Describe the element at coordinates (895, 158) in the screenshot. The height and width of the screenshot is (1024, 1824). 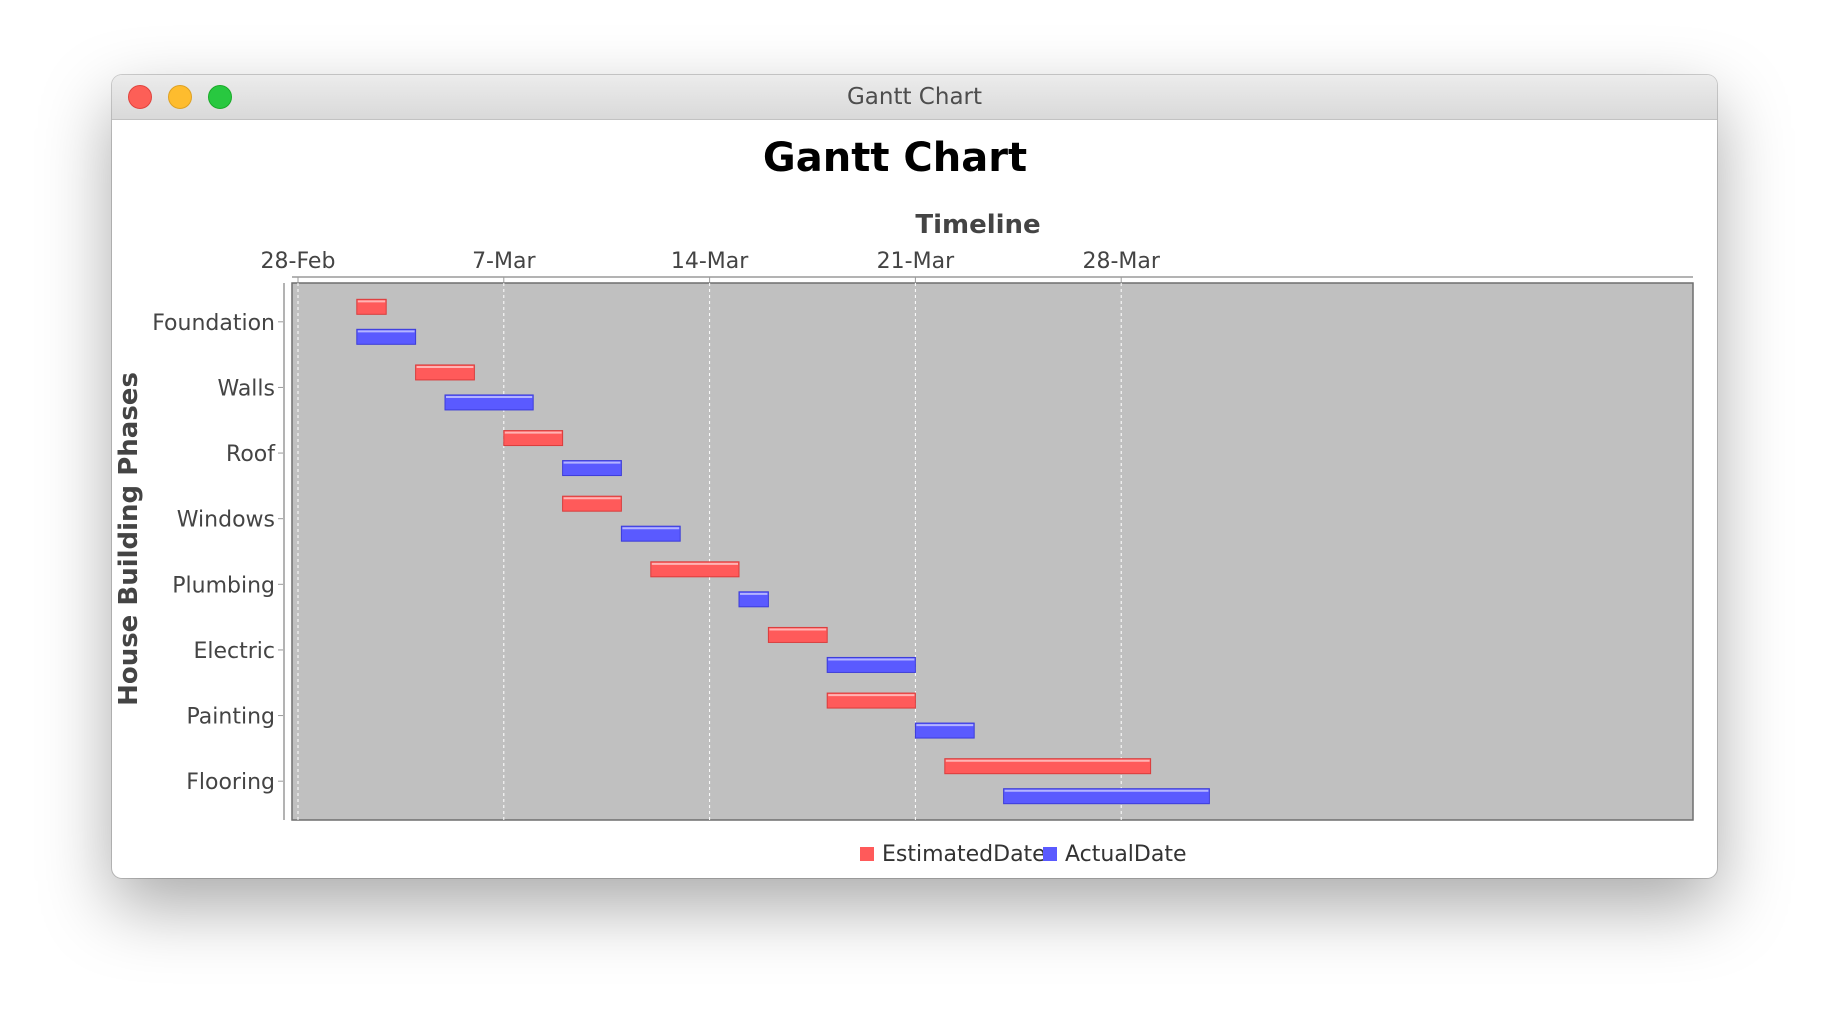
I see `chart-title: Gantt Chart` at that location.